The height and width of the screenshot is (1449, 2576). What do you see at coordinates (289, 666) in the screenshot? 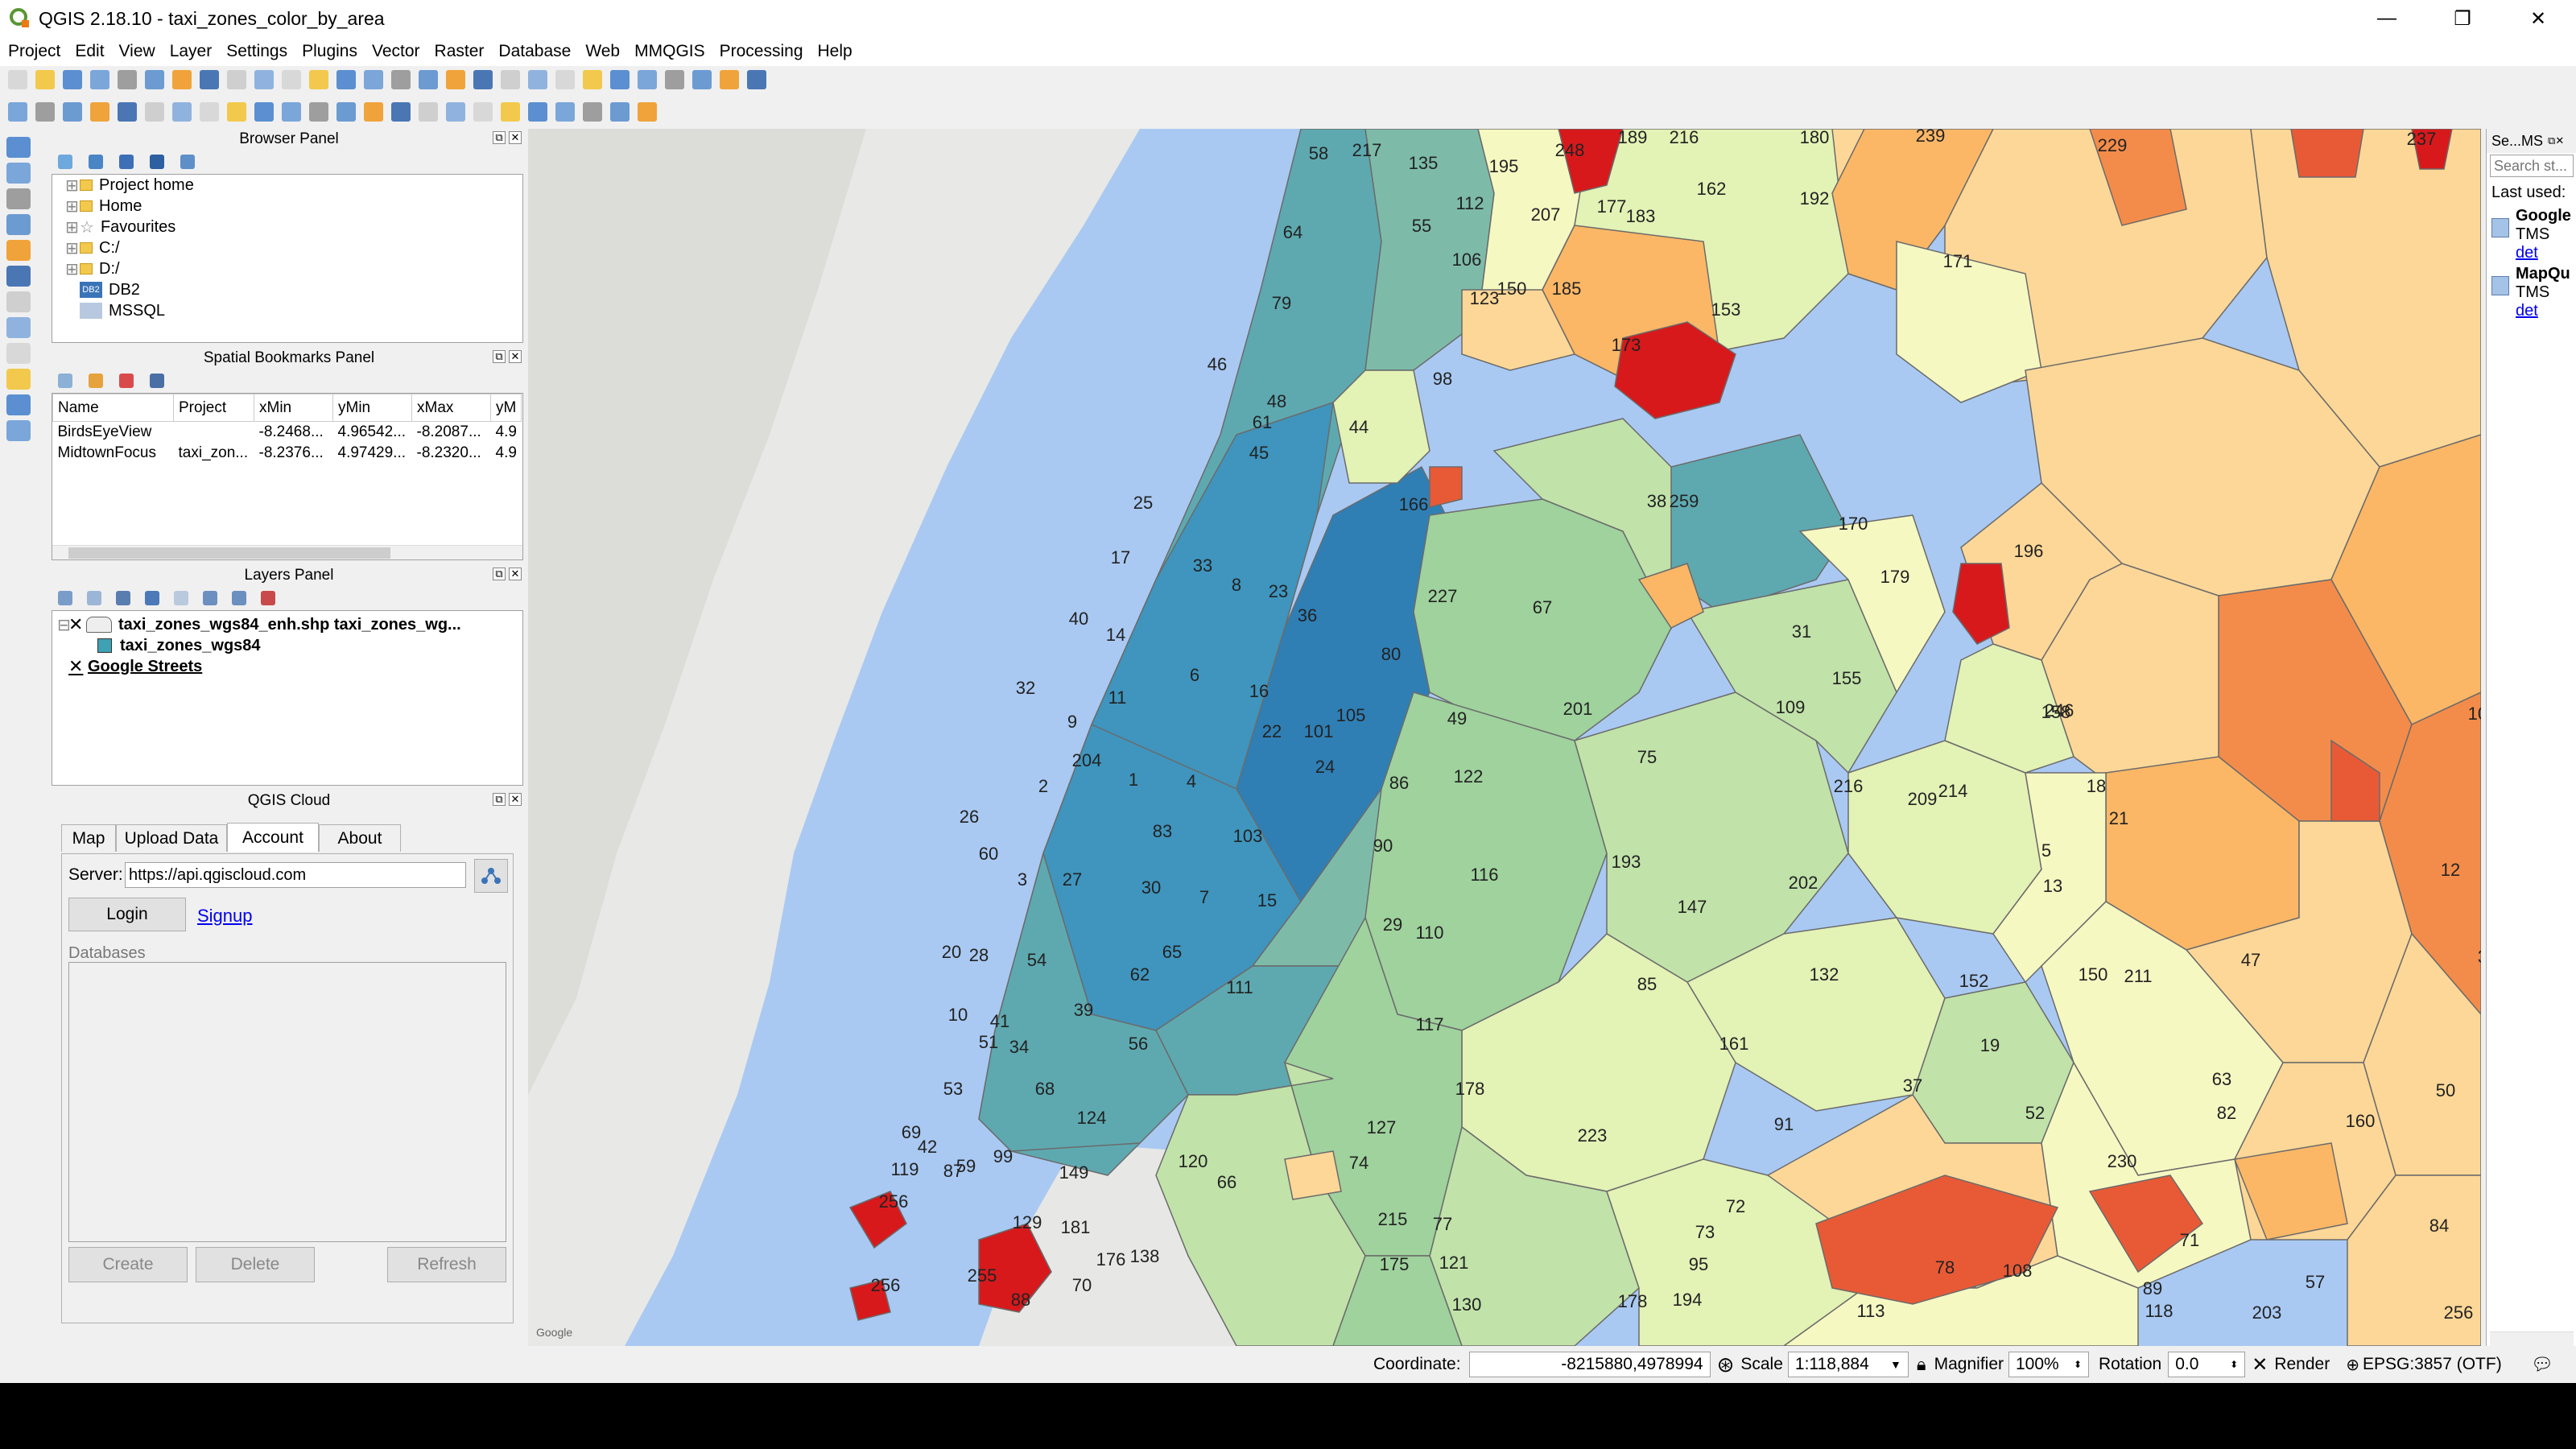
I see `layer-item-google-streets: ✕ Google Streets` at bounding box center [289, 666].